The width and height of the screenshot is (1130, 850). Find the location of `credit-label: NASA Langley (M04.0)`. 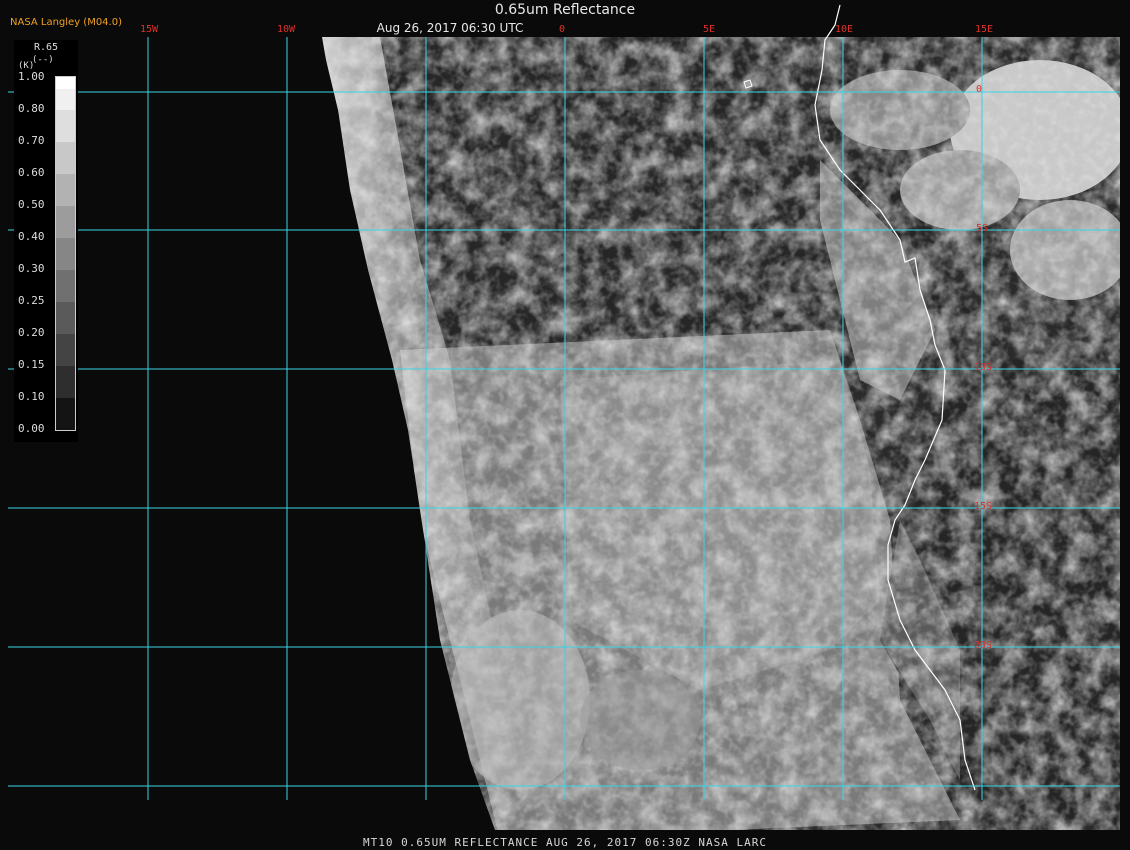

credit-label: NASA Langley (M04.0) is located at coordinates (66, 22).